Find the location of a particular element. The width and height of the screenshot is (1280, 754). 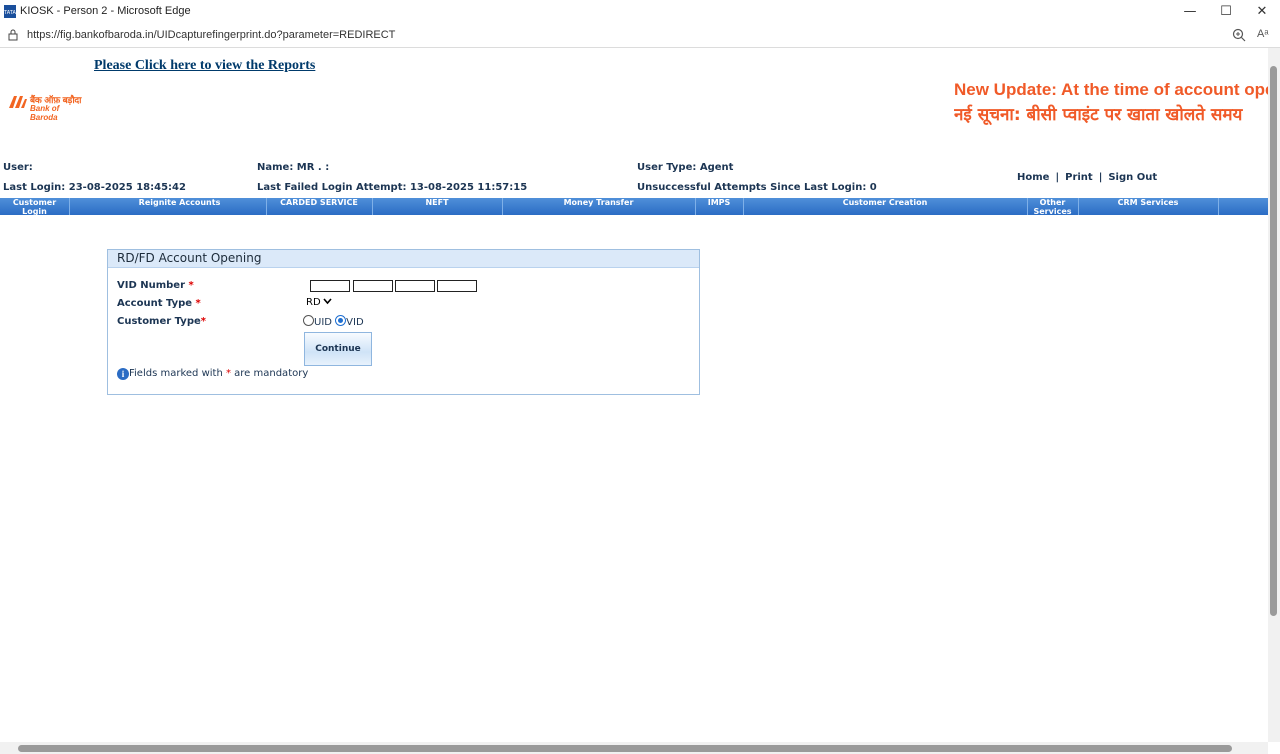

menu-customer-login: Customer Login is located at coordinates (35, 207).